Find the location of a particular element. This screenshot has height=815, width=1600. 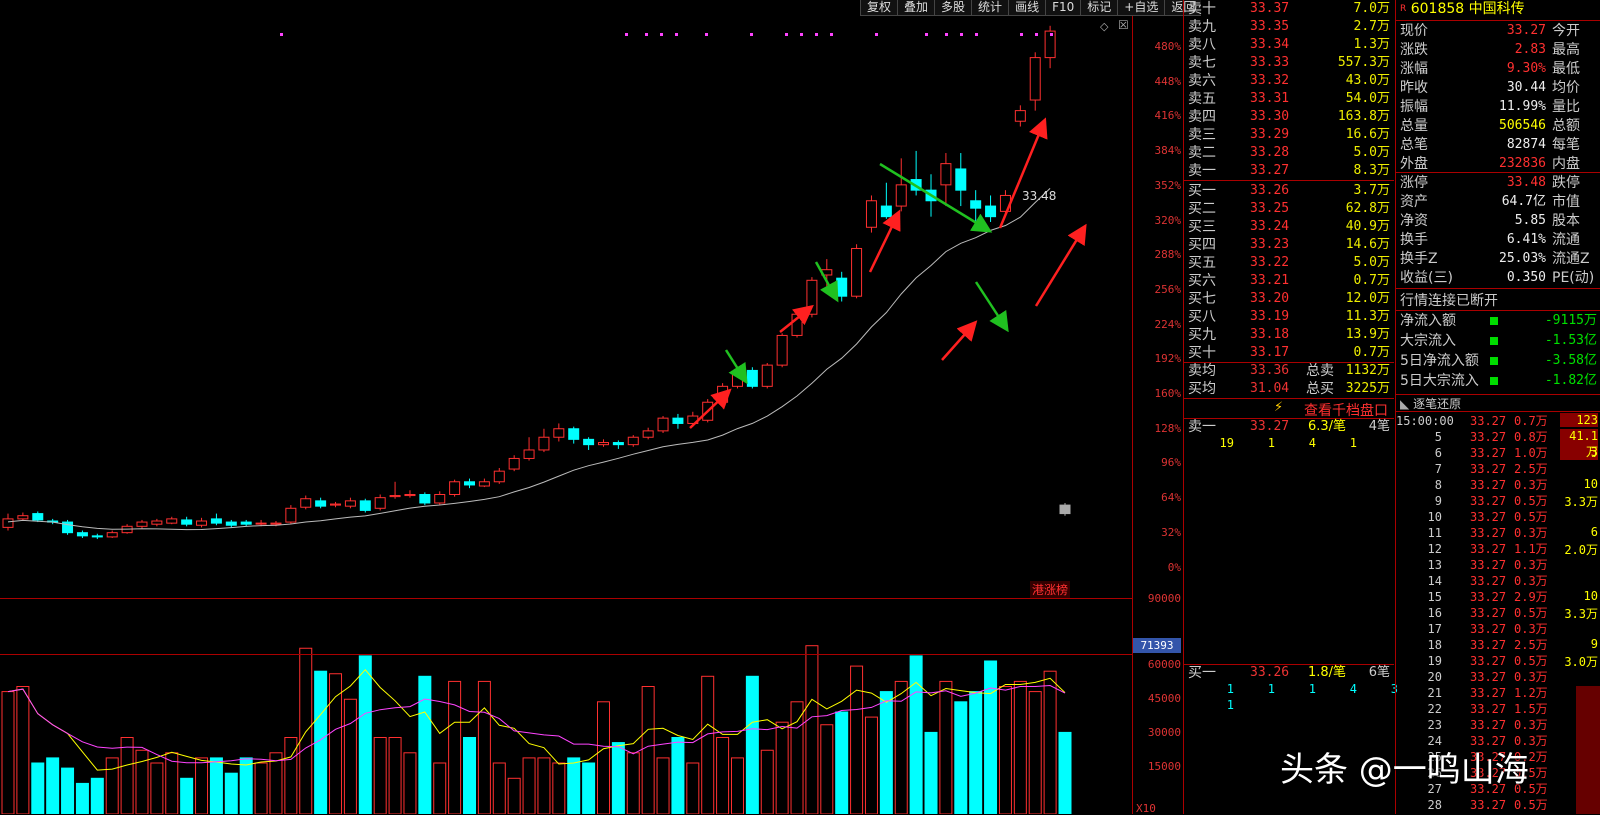

toolbar-button-4: 画线 is located at coordinates (1027, 8).